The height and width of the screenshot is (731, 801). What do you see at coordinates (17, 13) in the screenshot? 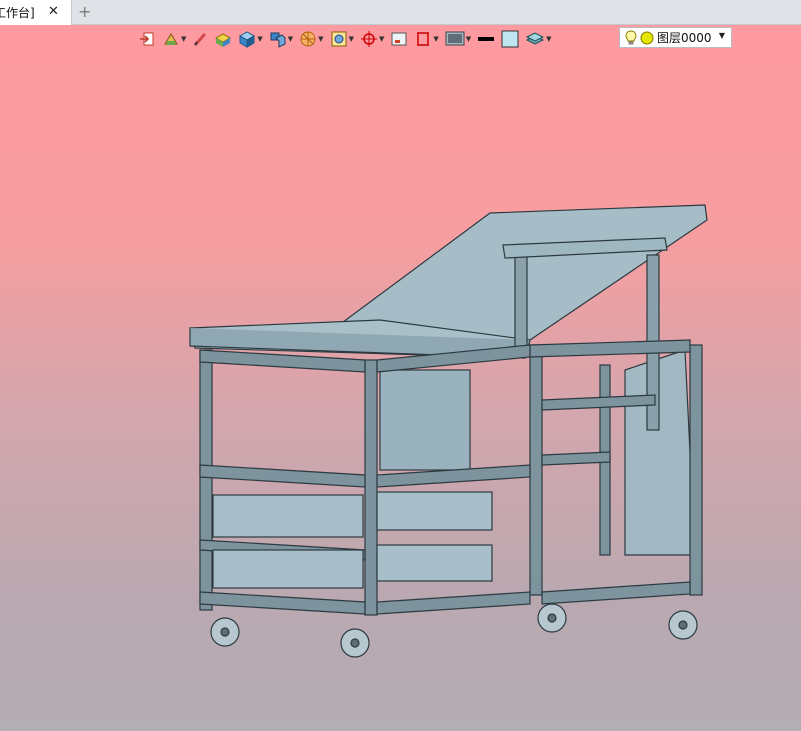
I see `tab-title: 工作台]` at bounding box center [17, 13].